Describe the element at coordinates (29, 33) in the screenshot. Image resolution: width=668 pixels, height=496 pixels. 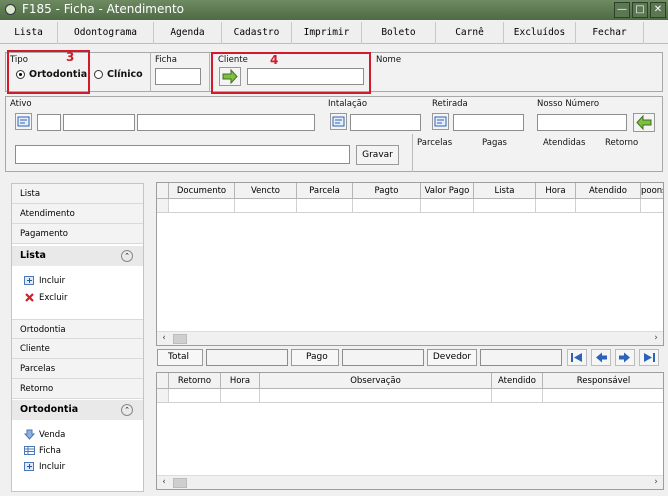
I see `menu-lista: Lista` at that location.